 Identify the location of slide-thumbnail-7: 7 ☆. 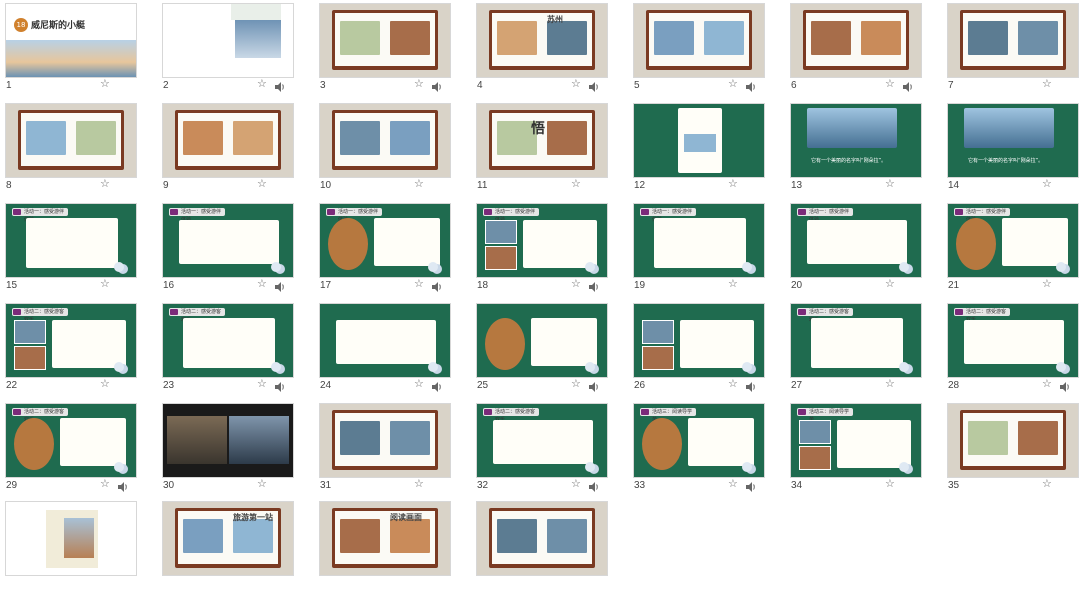
(1011, 48).